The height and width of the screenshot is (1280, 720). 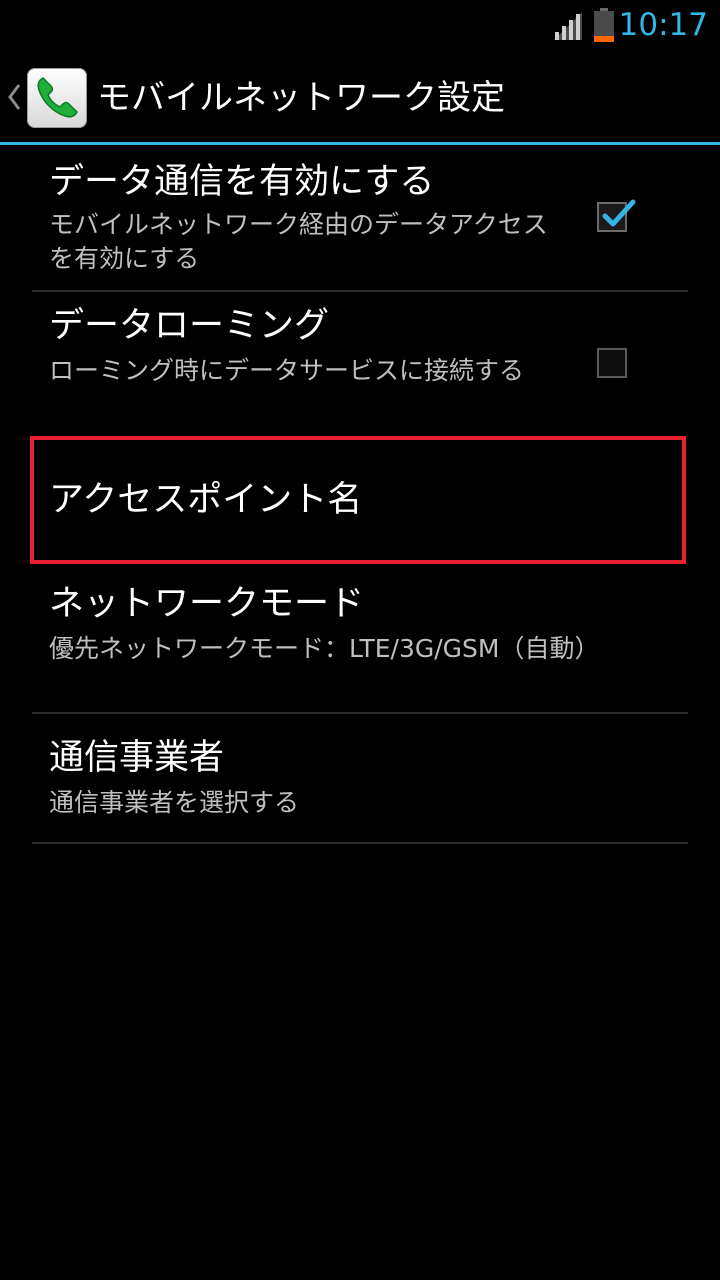 What do you see at coordinates (298, 241) in the screenshot?
I see `pref-summary: モバイルネットワーク経由のデータアクセスを有効にする` at bounding box center [298, 241].